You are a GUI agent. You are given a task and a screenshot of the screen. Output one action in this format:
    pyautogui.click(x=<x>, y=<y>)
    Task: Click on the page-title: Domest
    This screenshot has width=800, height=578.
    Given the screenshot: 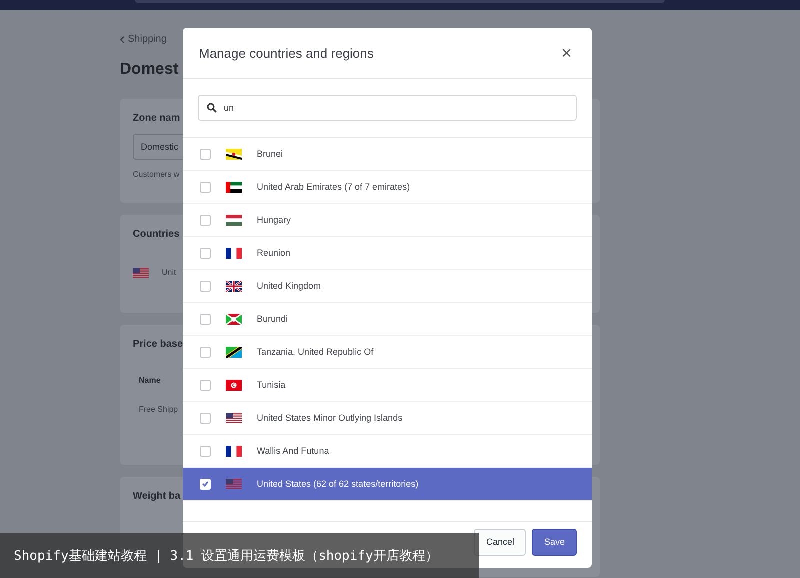 What is the action you would take?
    pyautogui.click(x=149, y=70)
    